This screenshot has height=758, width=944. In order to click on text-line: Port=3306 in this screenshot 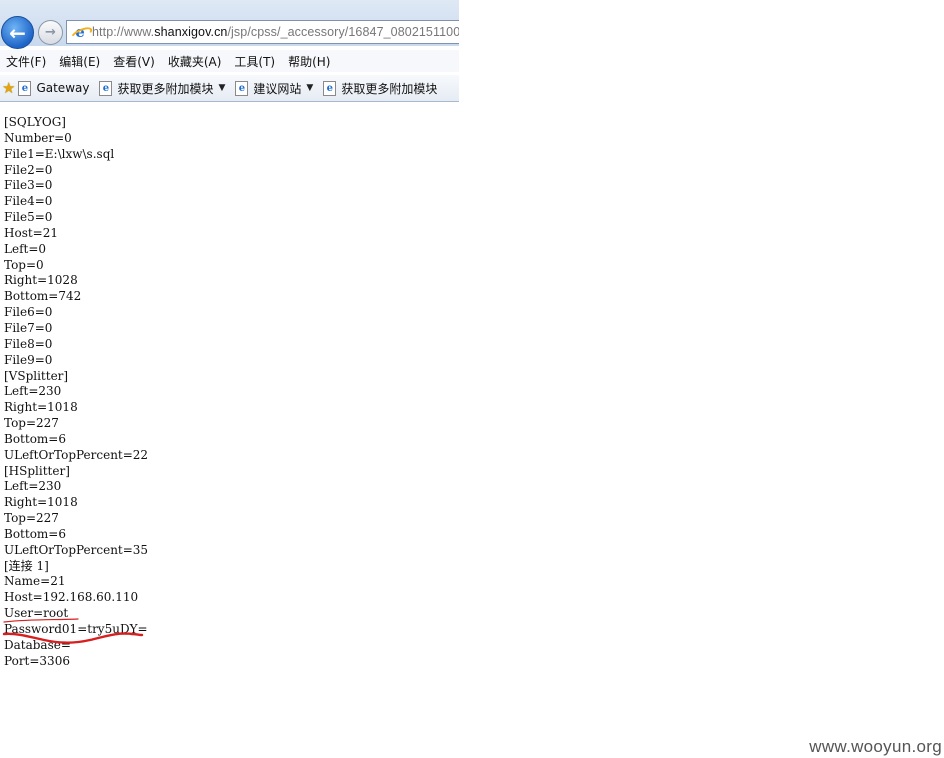, I will do `click(37, 659)`.